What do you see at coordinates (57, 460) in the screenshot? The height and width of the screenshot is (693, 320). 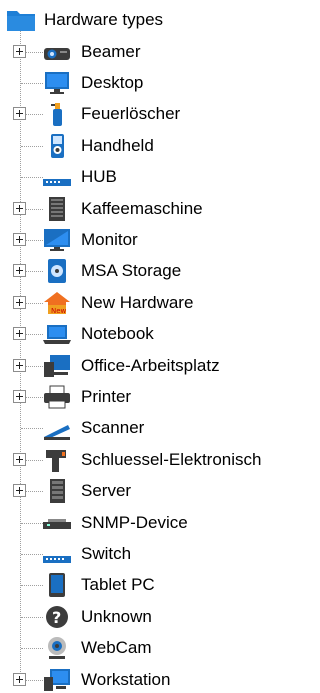 I see `electronic-key-icon` at bounding box center [57, 460].